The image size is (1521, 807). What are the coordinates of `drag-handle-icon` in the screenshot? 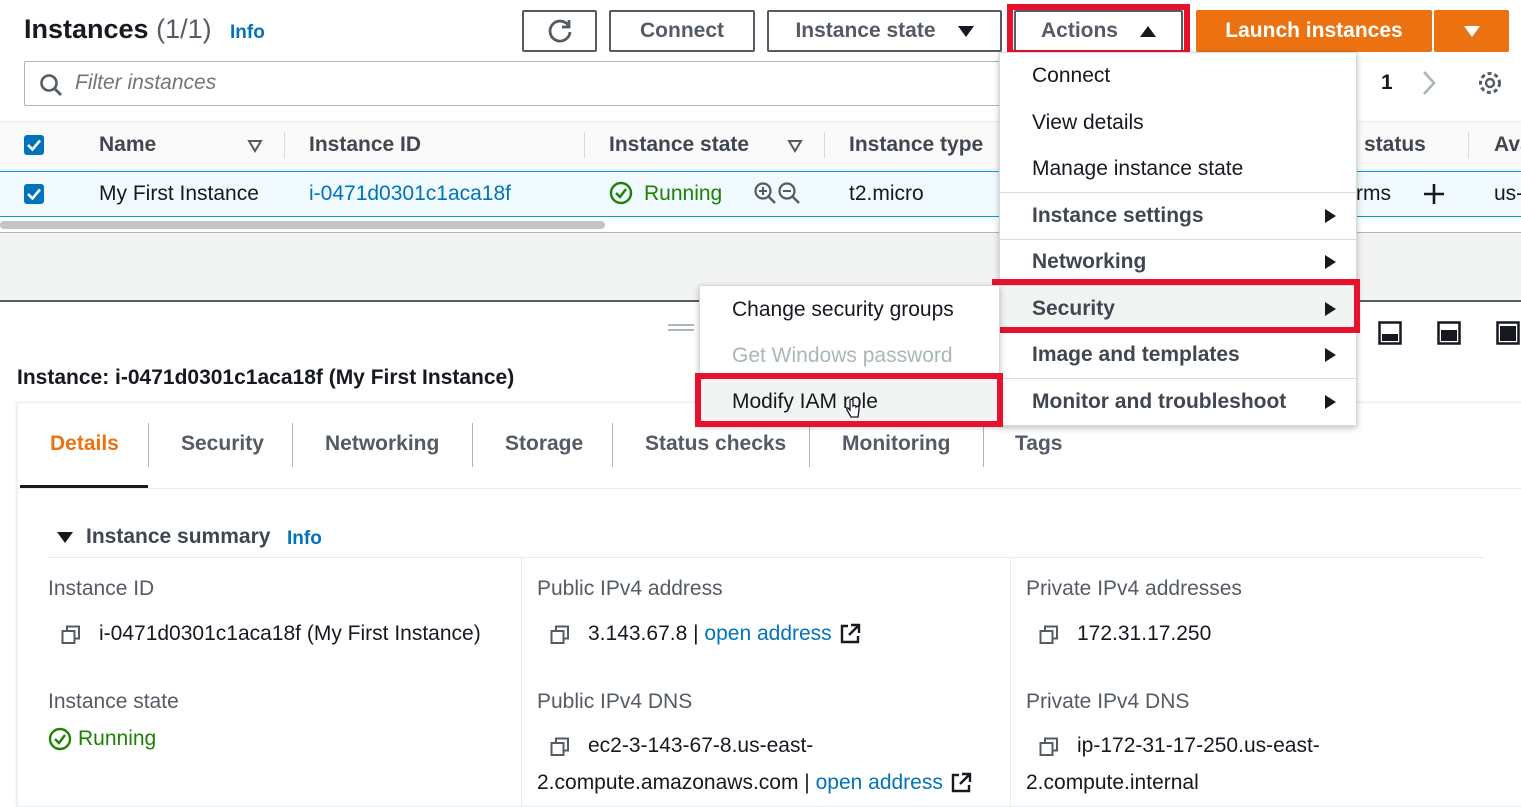 It's located at (681, 327).